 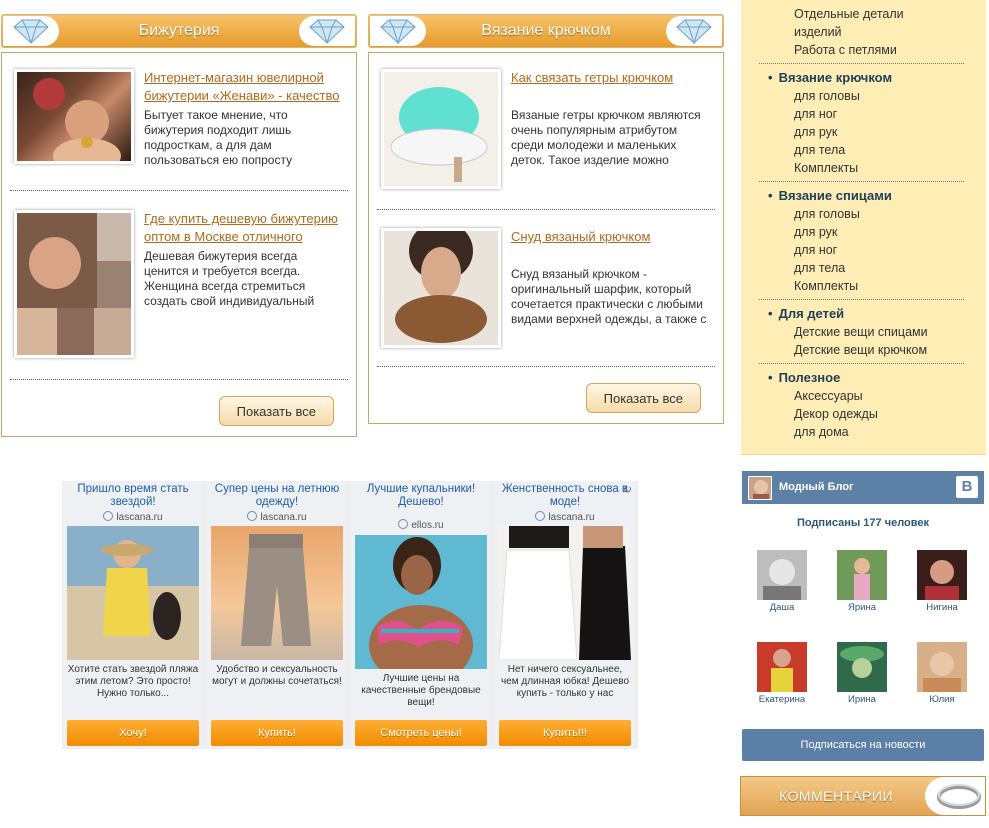 I want to click on comments-header: КОММЕНТАРИИ, so click(x=863, y=796).